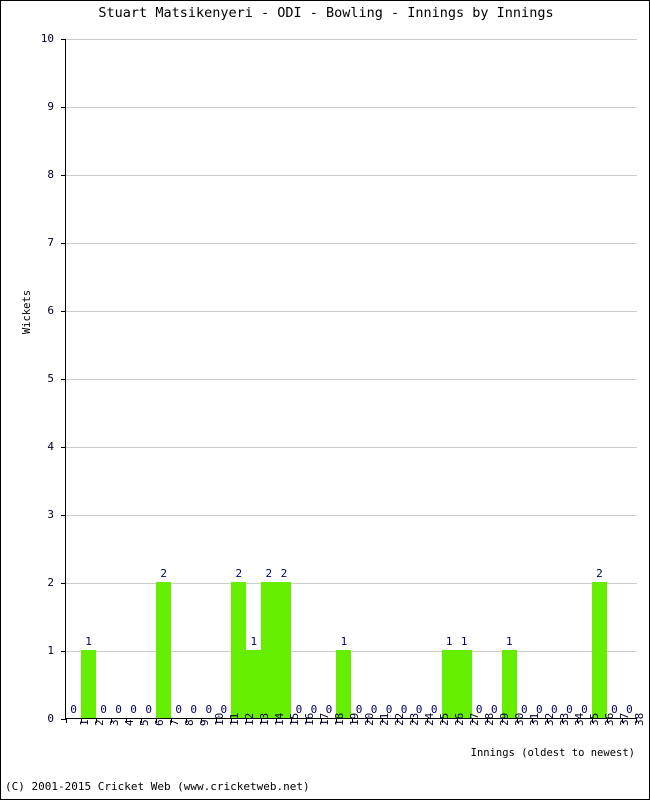 This screenshot has width=650, height=801. What do you see at coordinates (234, 719) in the screenshot?
I see `x-axis-label: 11` at bounding box center [234, 719].